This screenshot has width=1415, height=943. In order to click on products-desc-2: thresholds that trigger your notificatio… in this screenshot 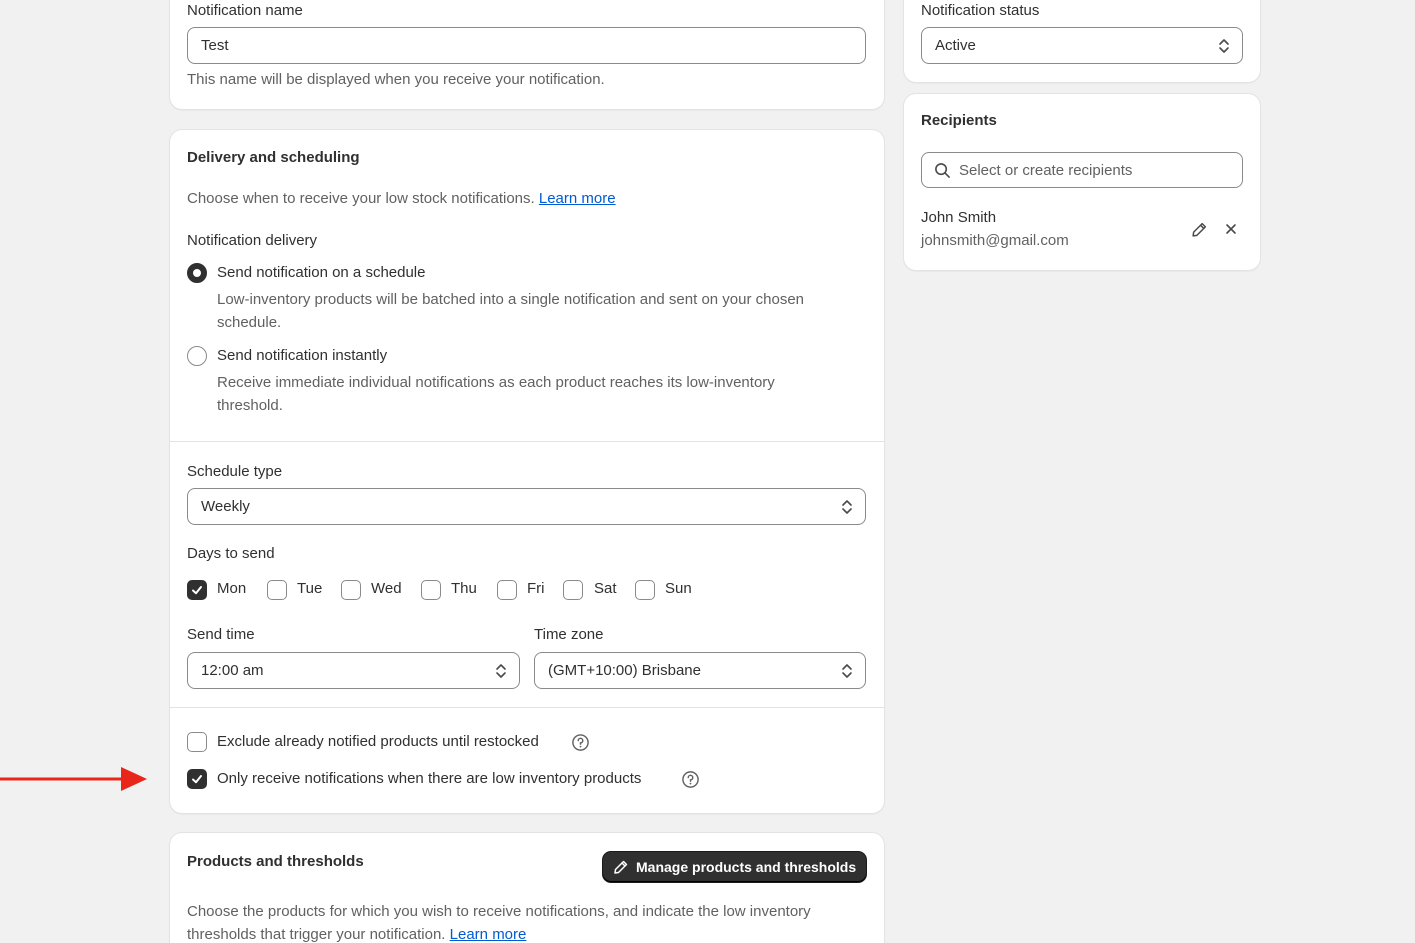, I will do `click(356, 933)`.